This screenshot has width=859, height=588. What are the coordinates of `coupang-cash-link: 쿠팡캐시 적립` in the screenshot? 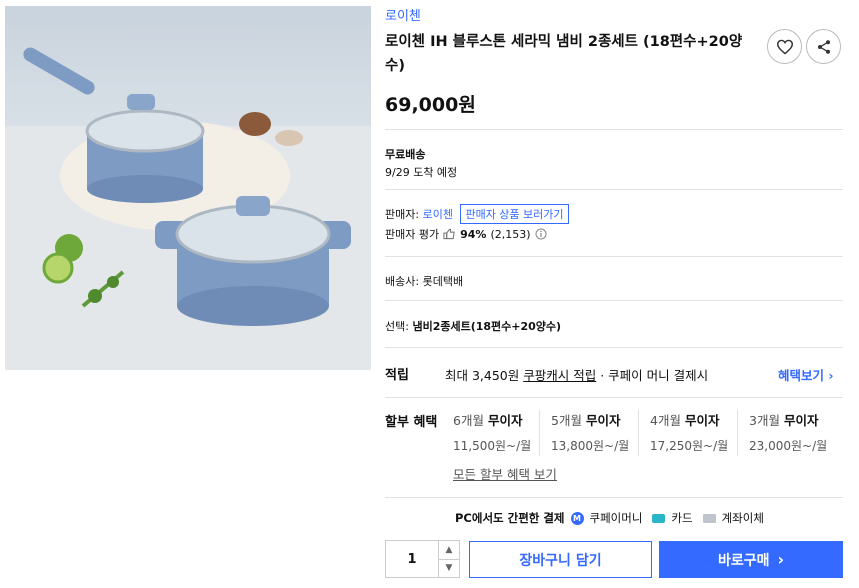 It's located at (559, 375).